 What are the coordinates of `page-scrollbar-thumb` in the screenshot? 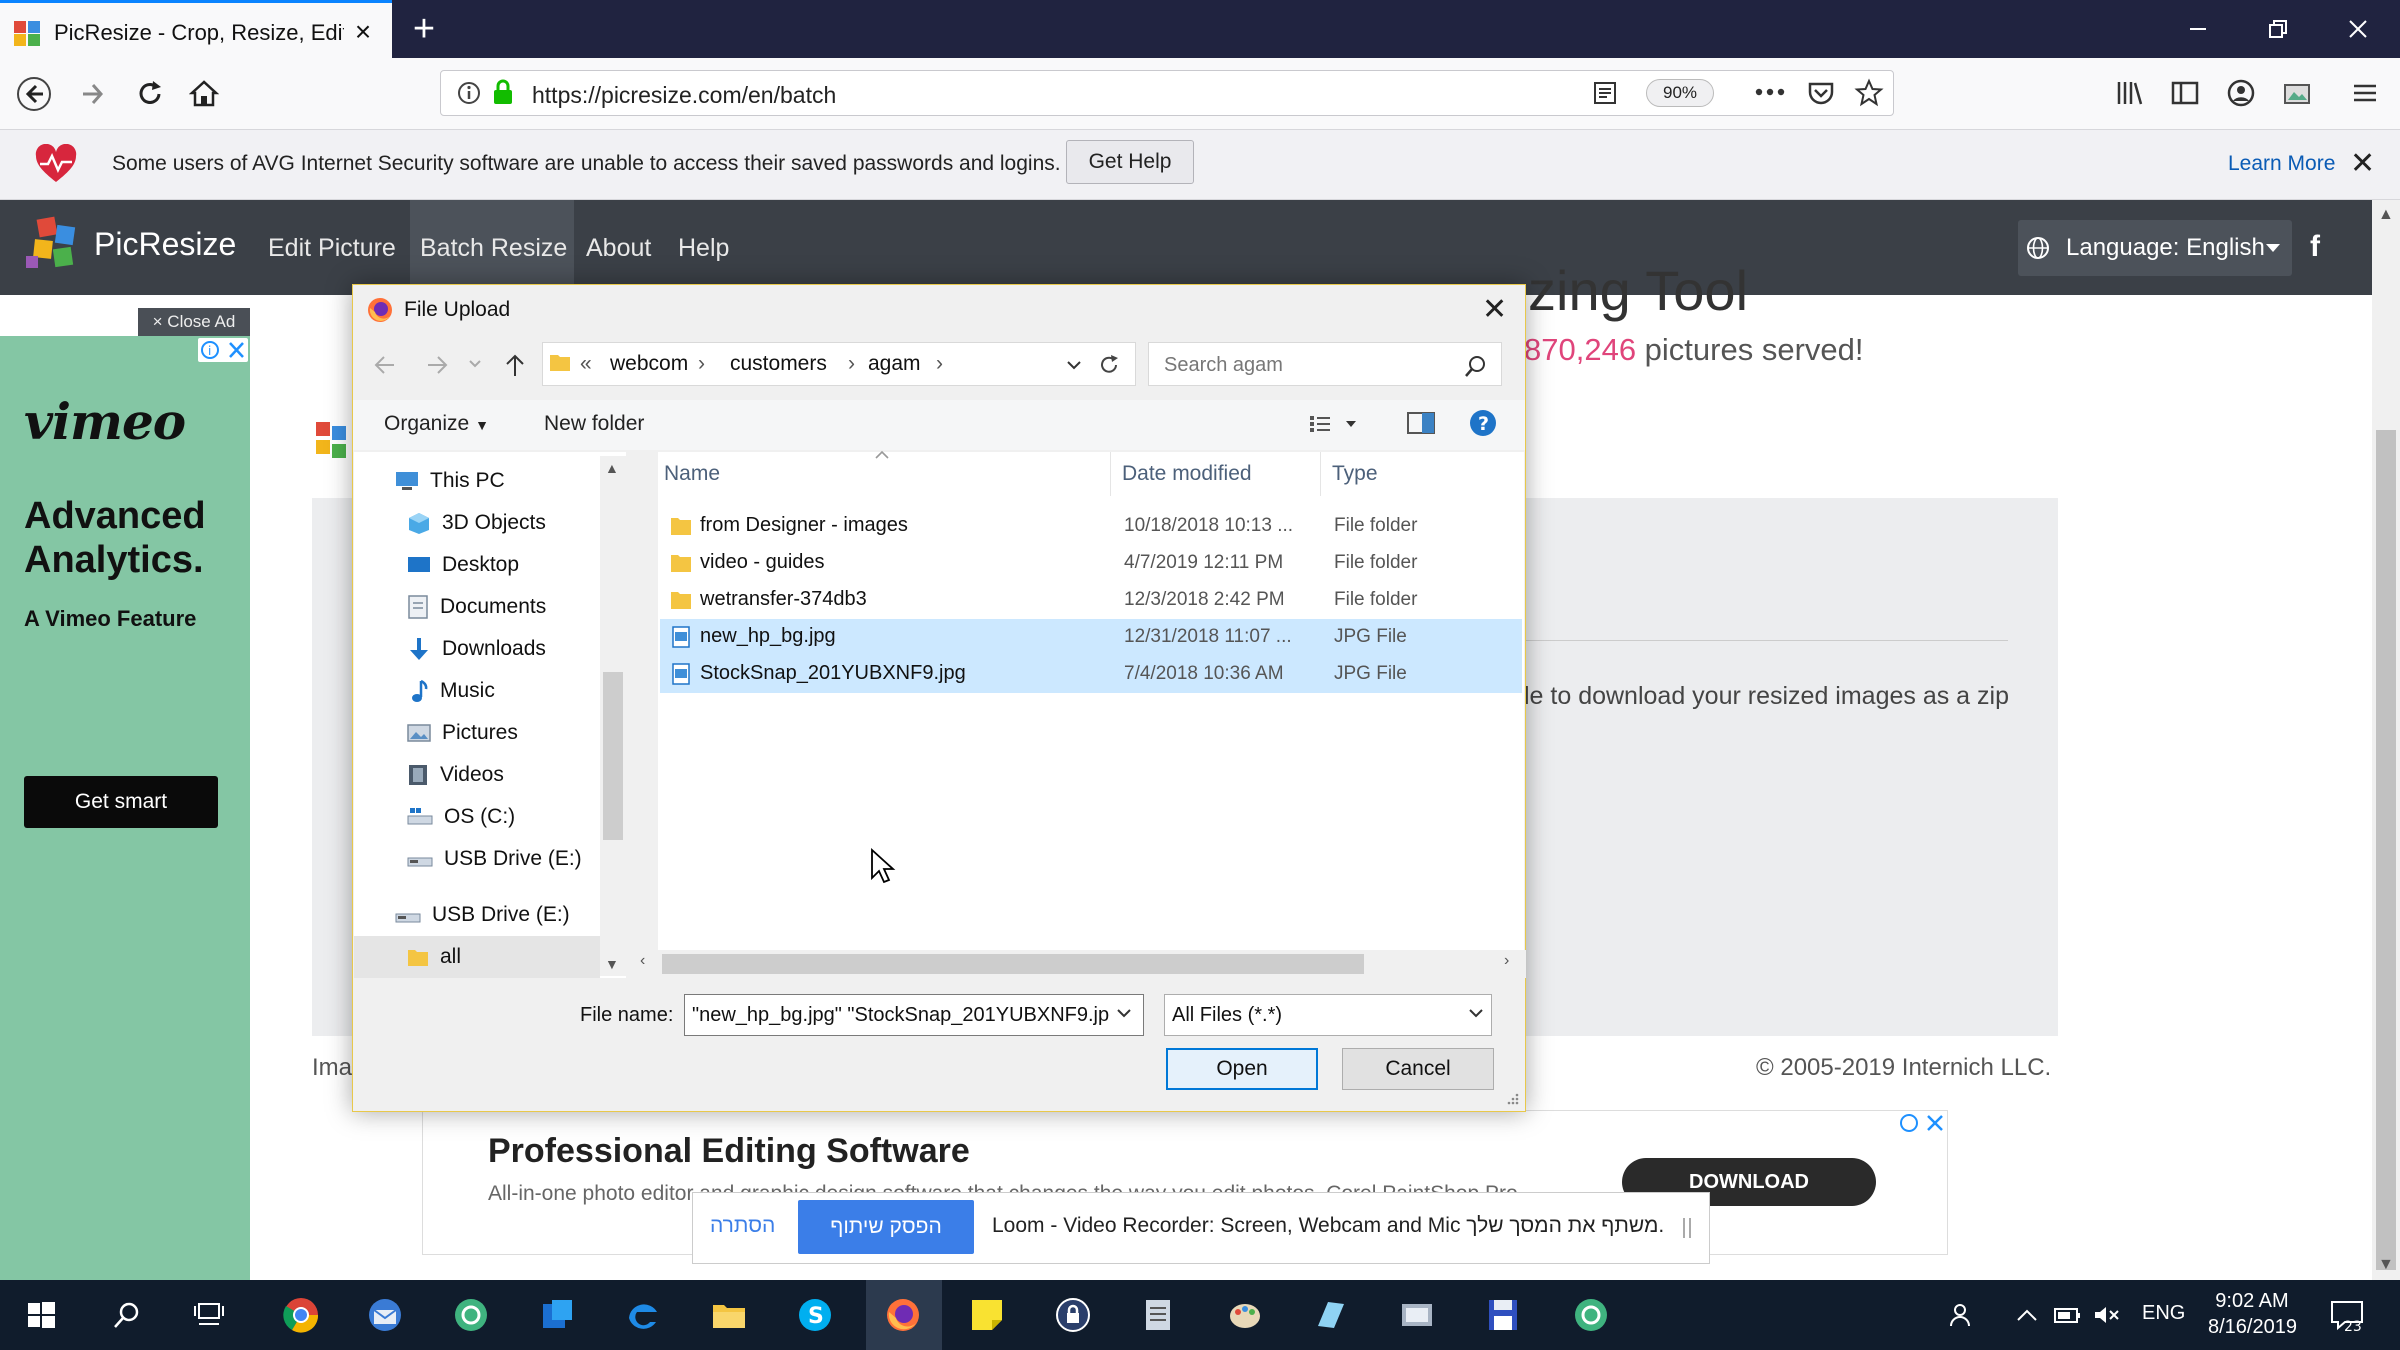 It's located at (2386, 850).